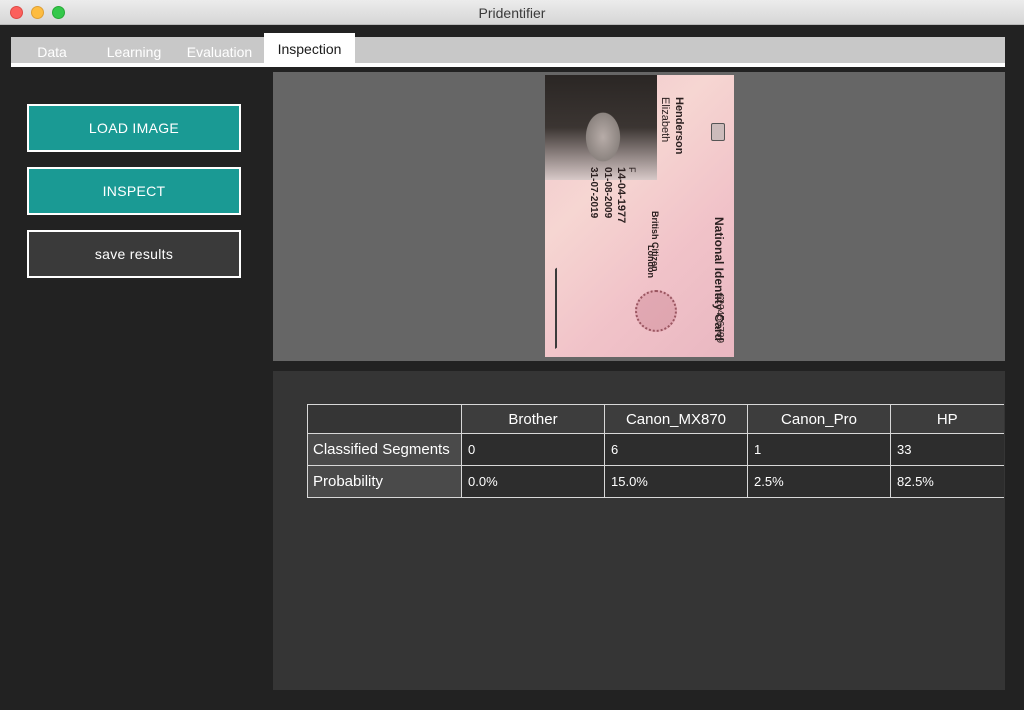  What do you see at coordinates (676, 419) in the screenshot?
I see `column-header: Canon_MX870` at bounding box center [676, 419].